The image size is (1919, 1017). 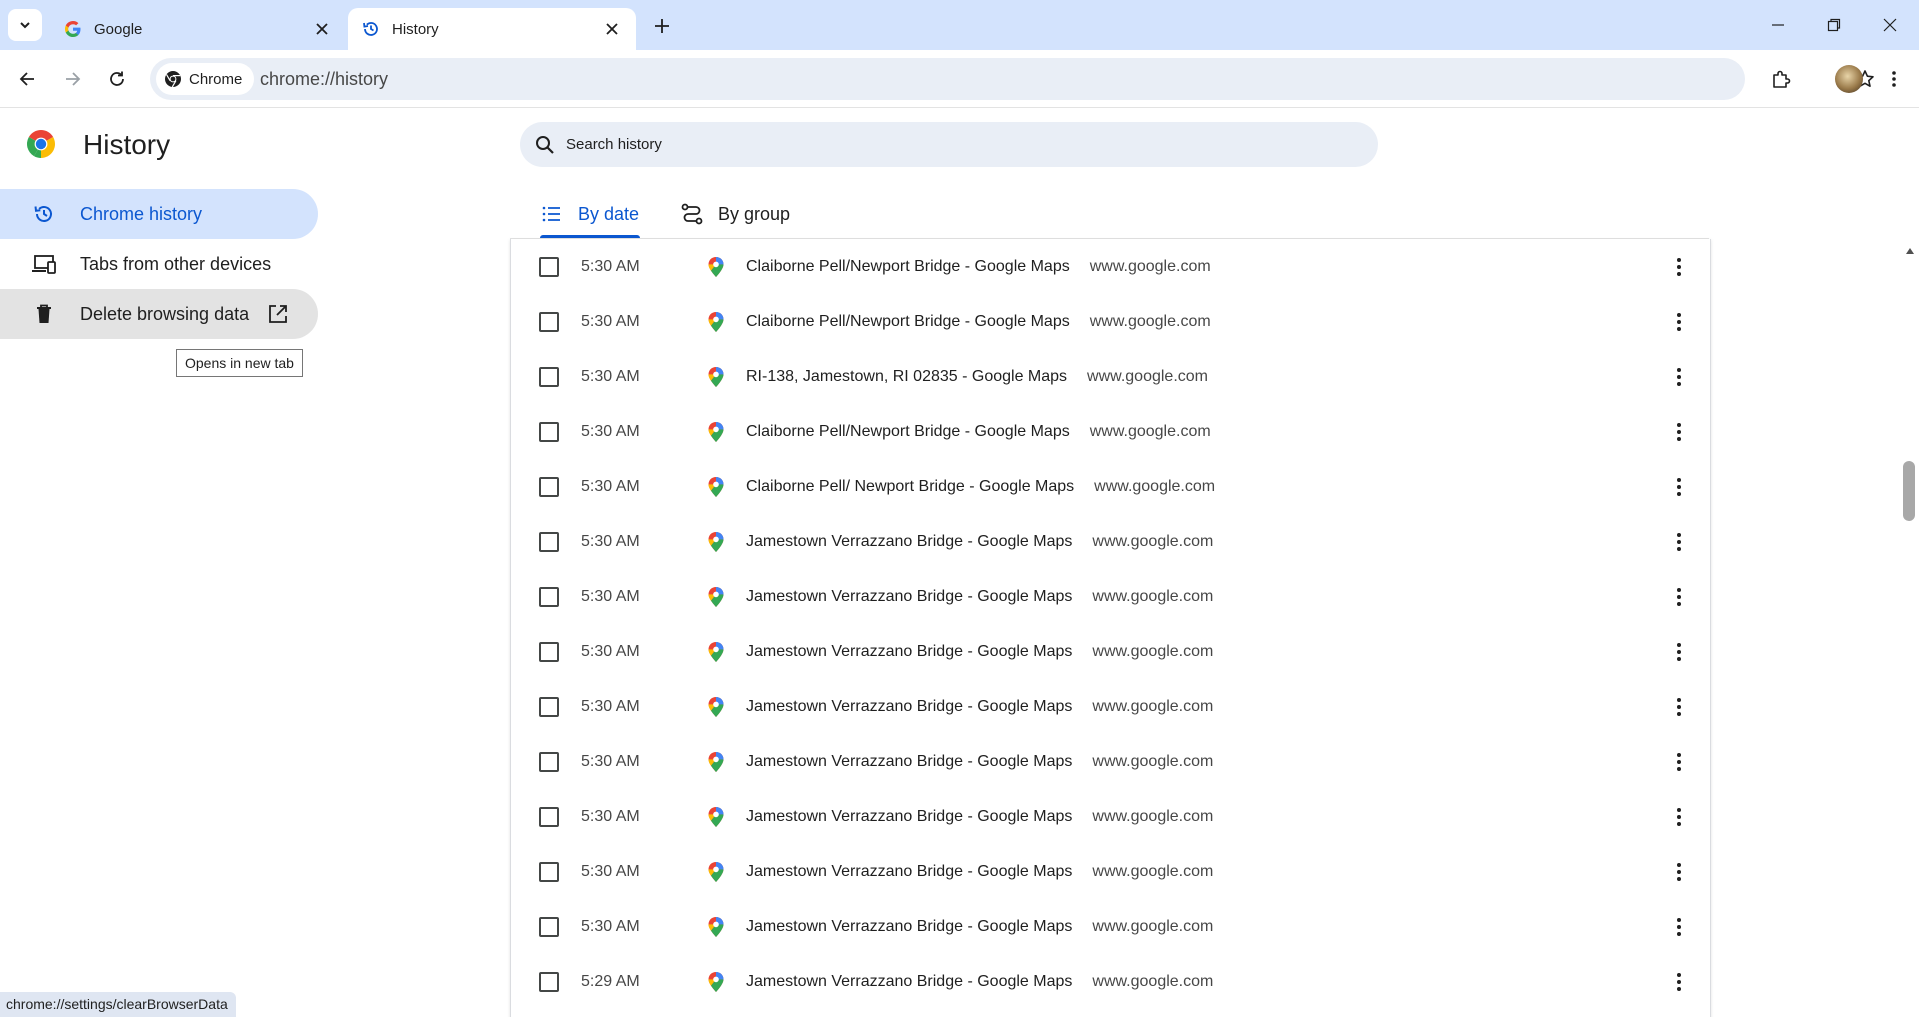 I want to click on puzzle-icon, so click(x=1782, y=79).